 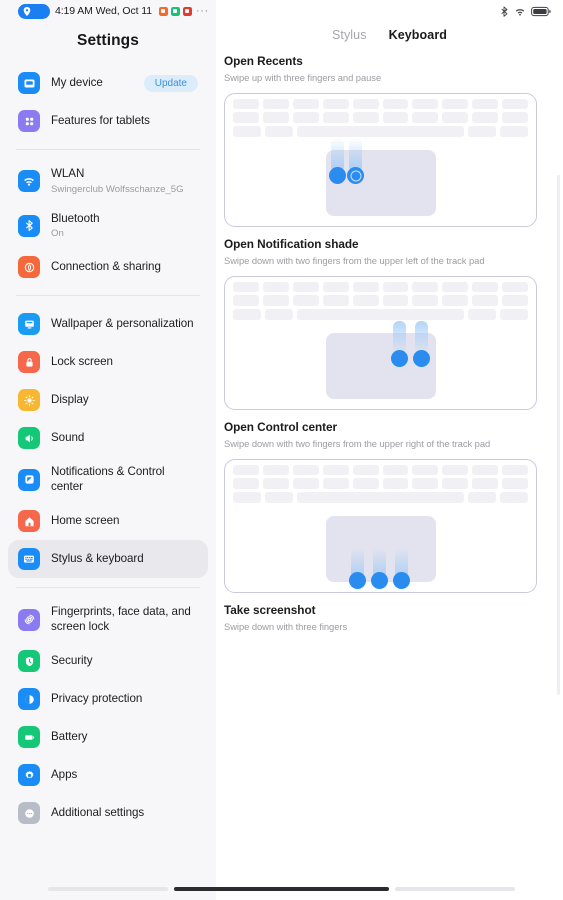 I want to click on sidebar-group-device: My device Update Features for tablets, so click(x=108, y=102).